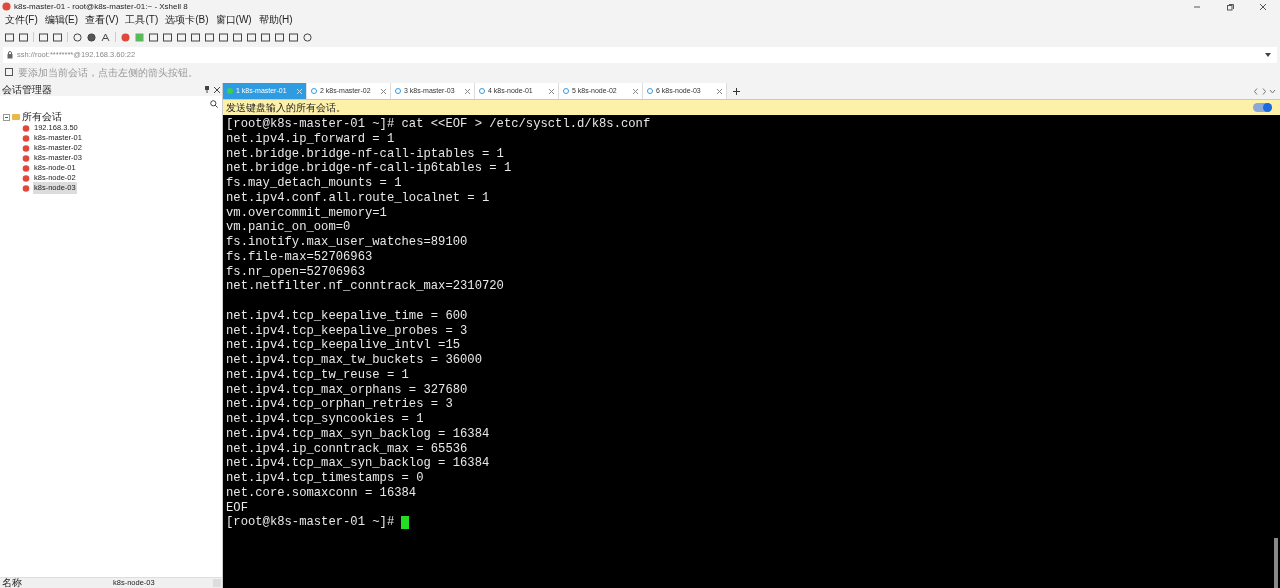 The width and height of the screenshot is (1280, 588). What do you see at coordinates (365, 286) in the screenshot?
I see `terminal-line: net.netfilter.nf_conntrack_max=2310720` at bounding box center [365, 286].